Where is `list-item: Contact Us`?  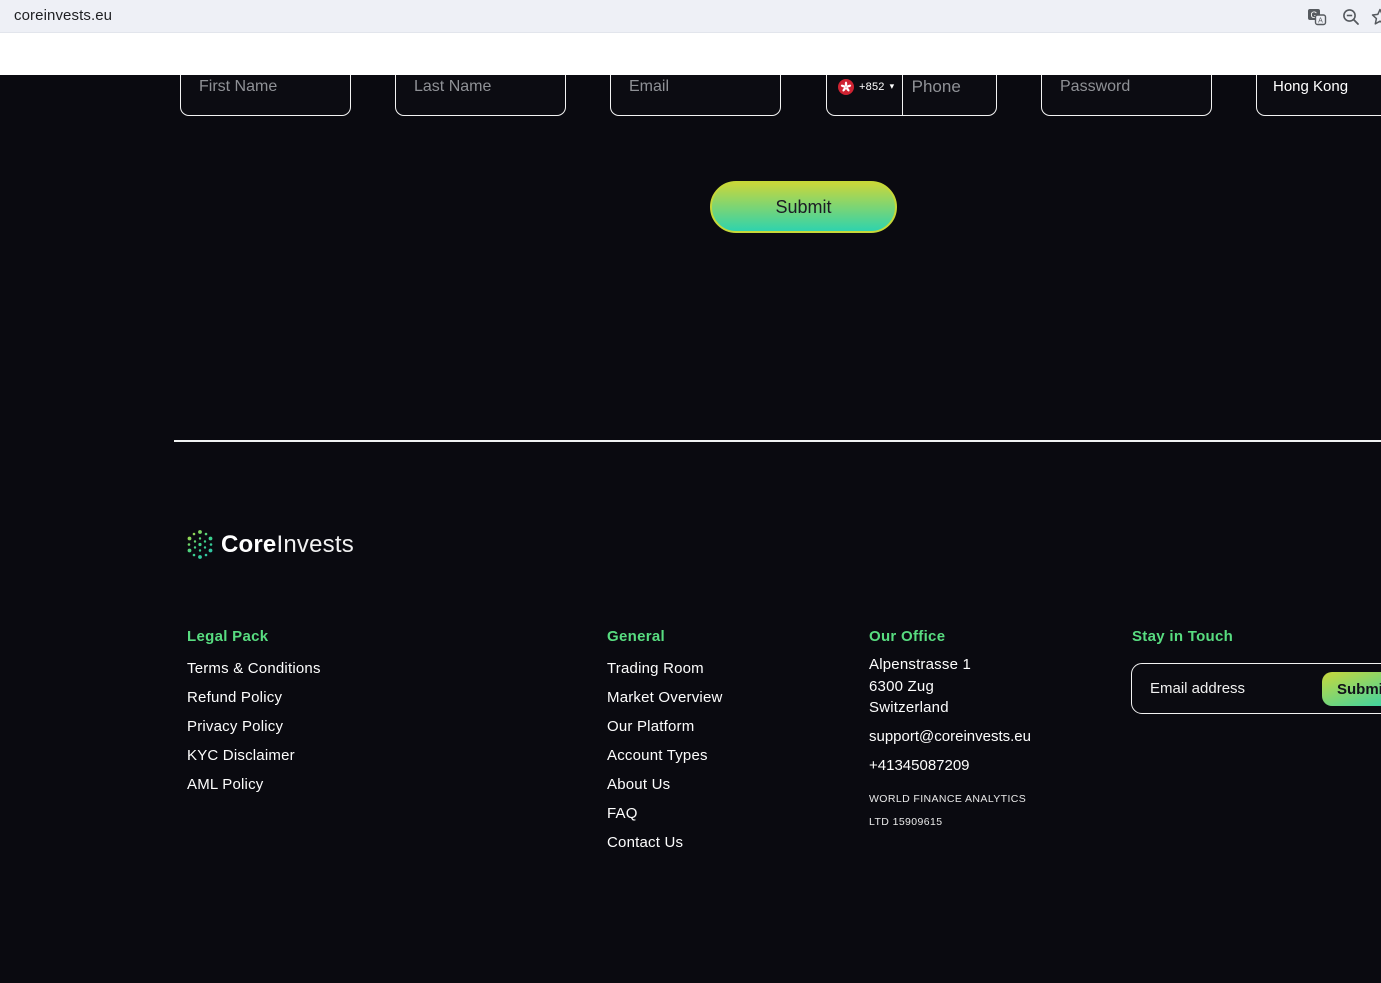
list-item: Contact Us is located at coordinates (665, 842).